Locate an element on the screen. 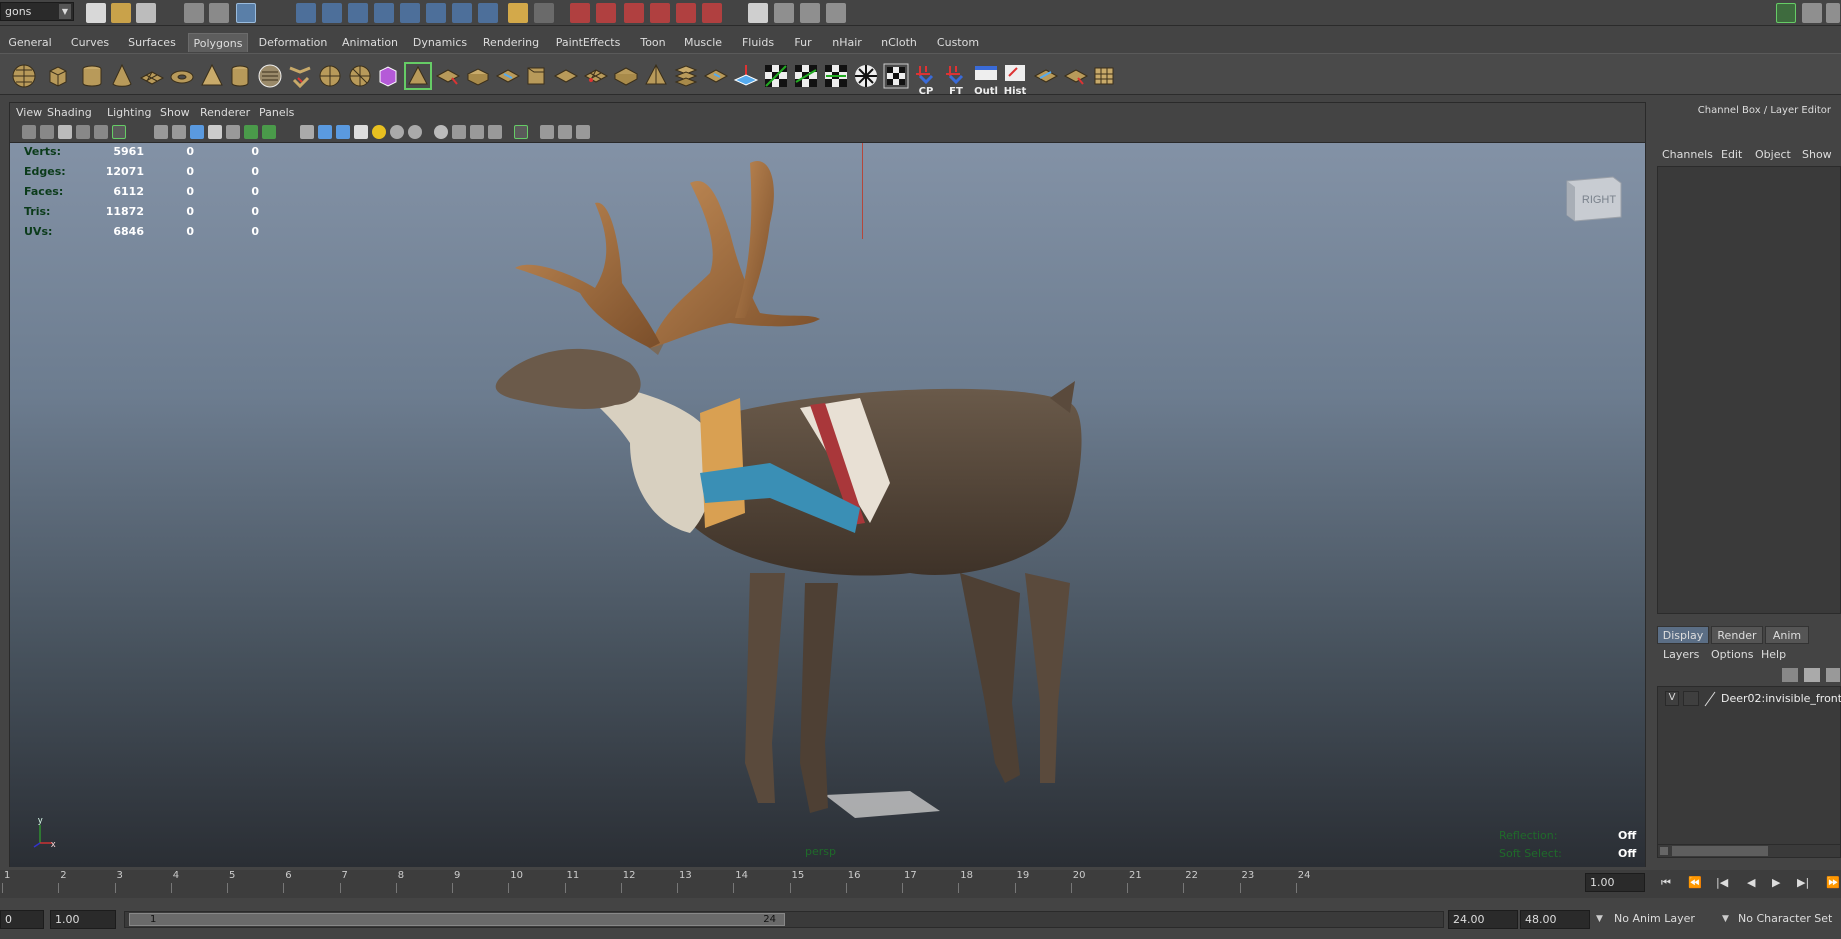 This screenshot has width=1841, height=939. bookmarks-icon is located at coordinates (65, 132).